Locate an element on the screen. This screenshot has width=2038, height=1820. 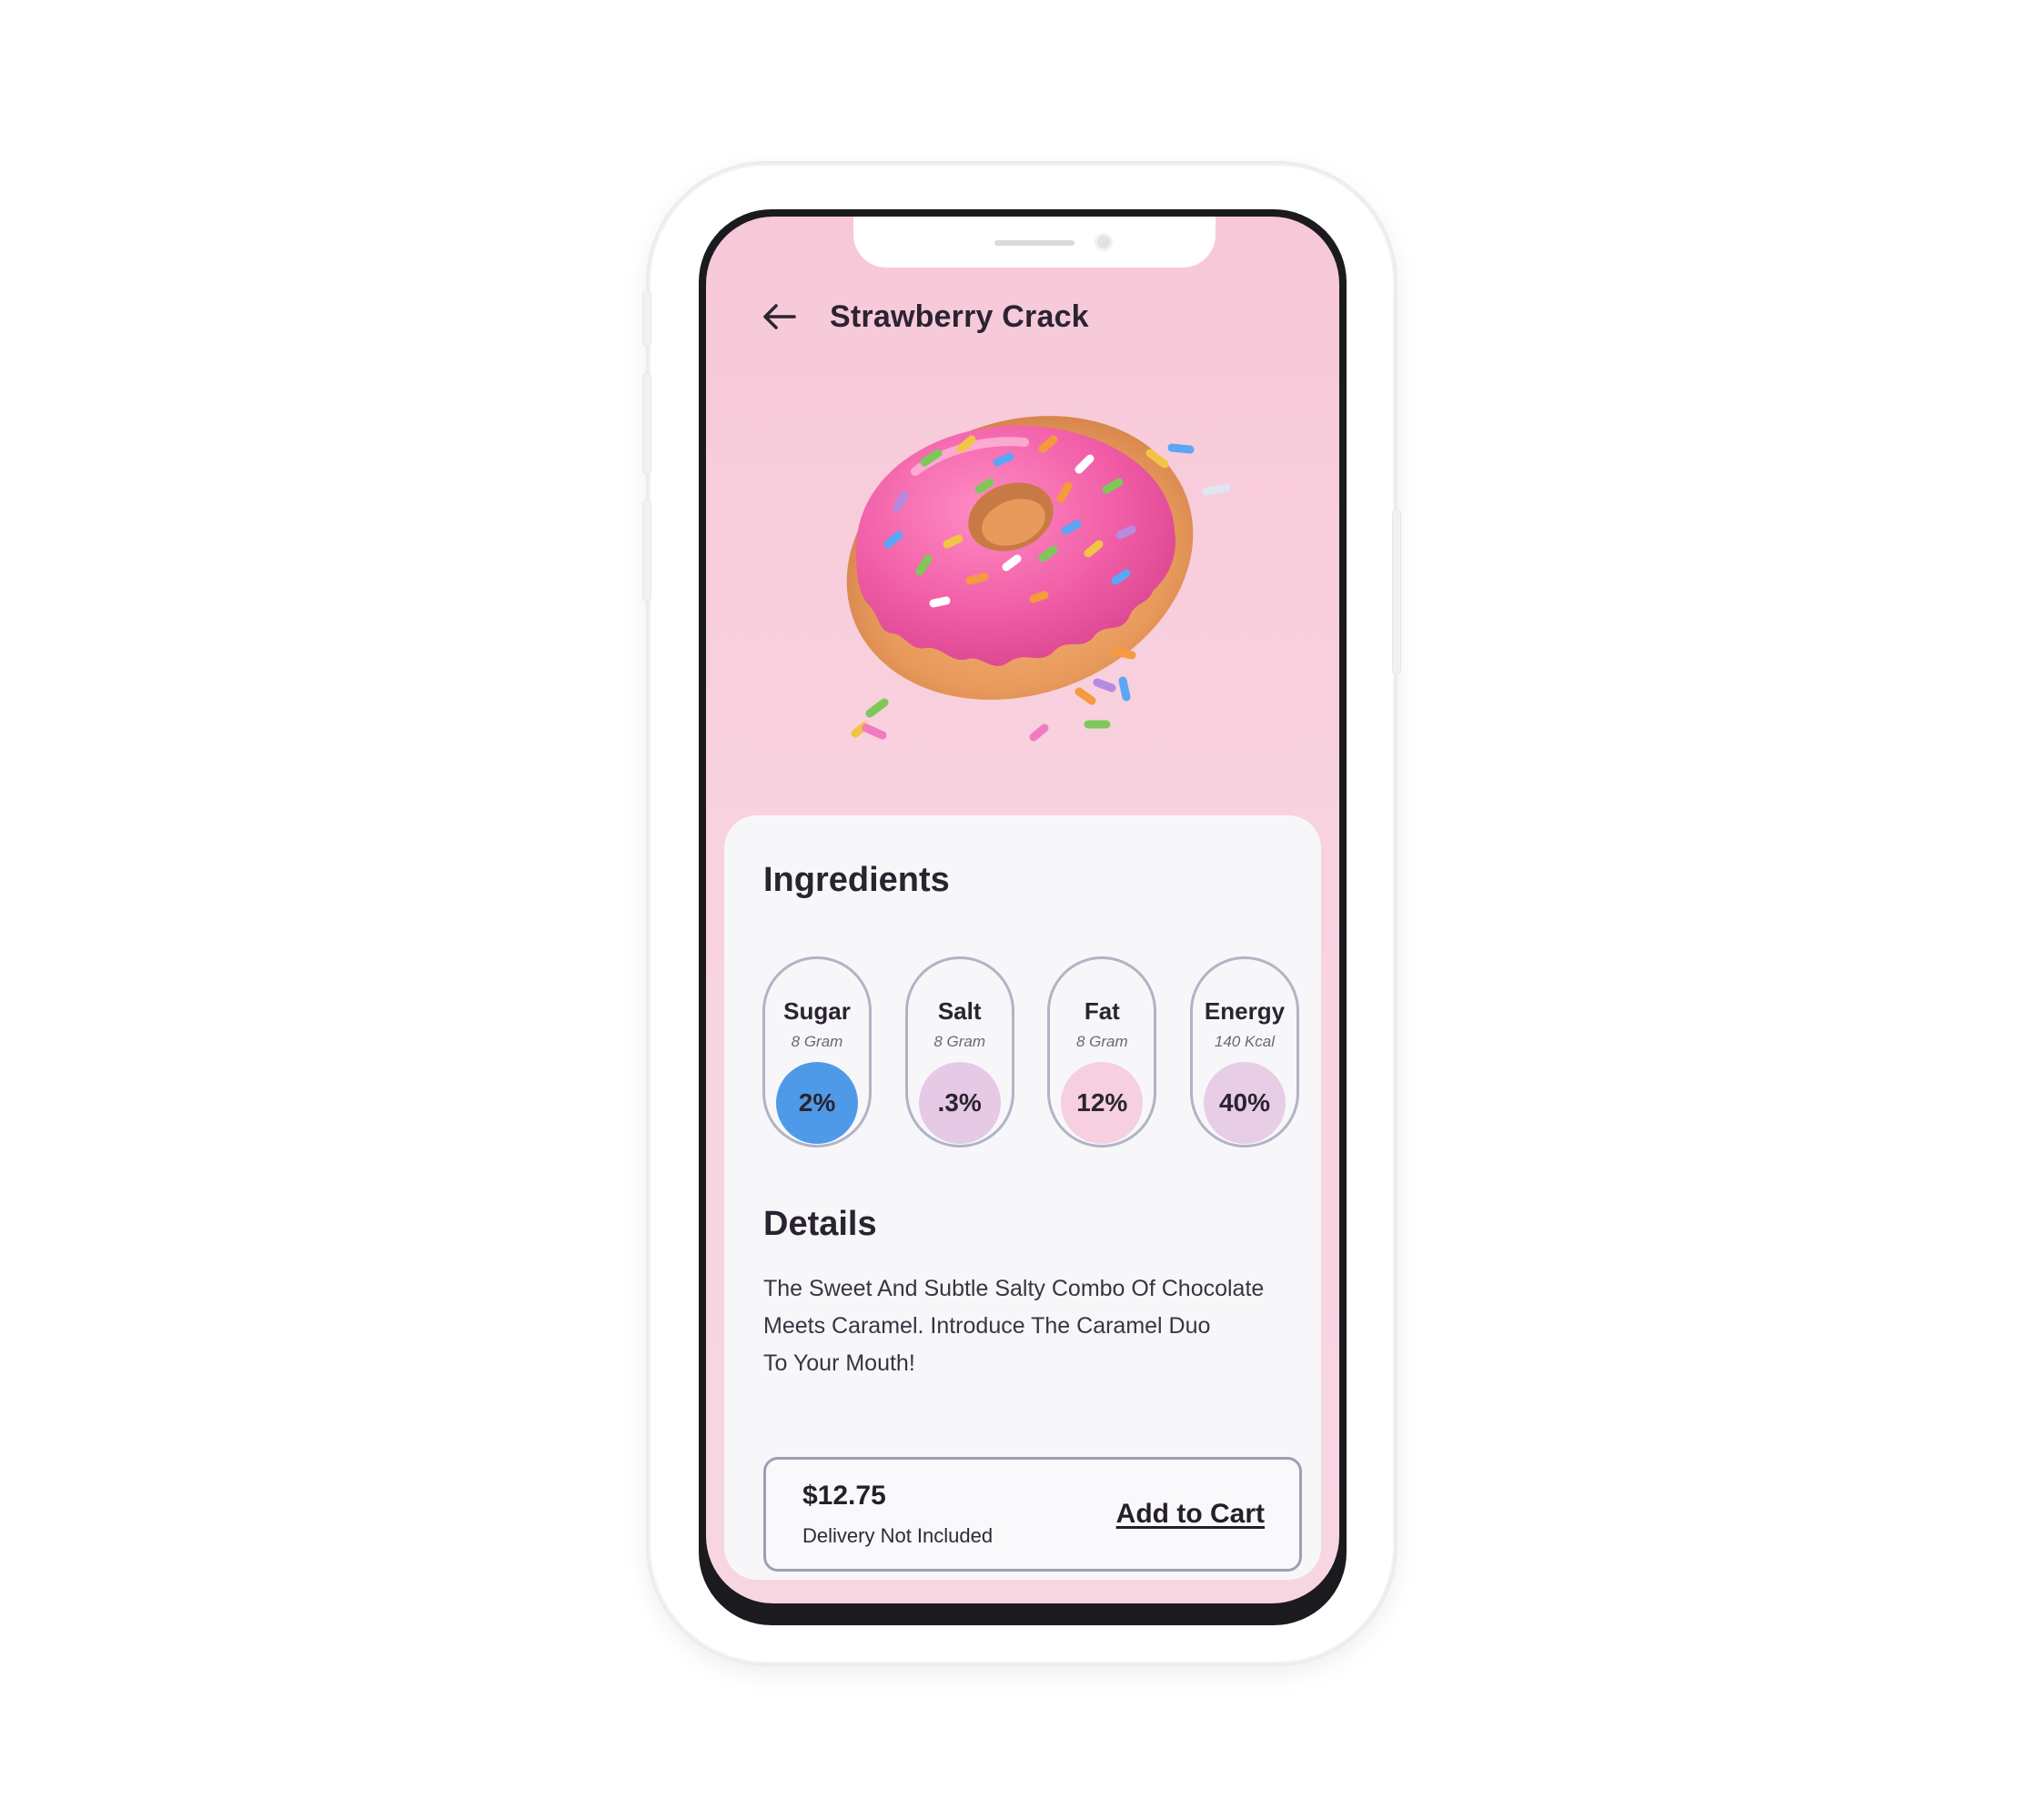
notch is located at coordinates (1034, 243).